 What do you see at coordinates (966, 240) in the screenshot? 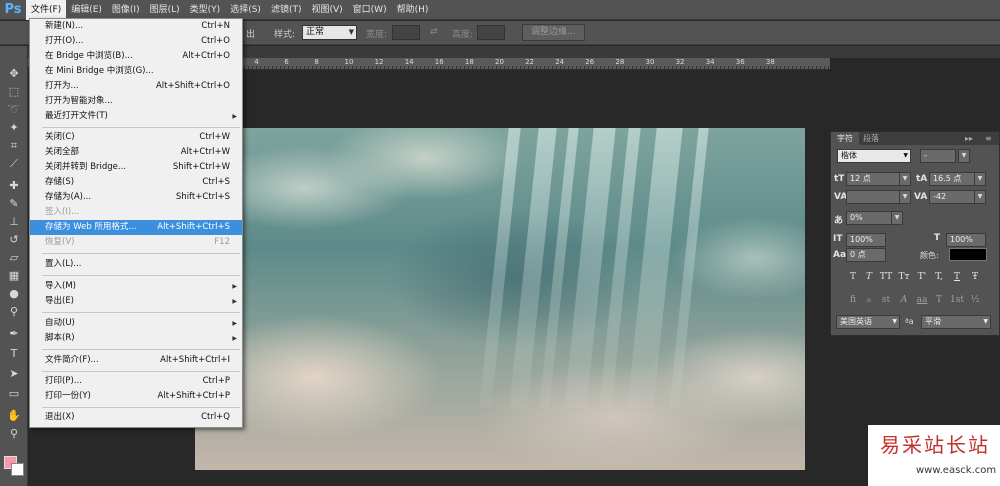
I see `horizontal-scale-input: 100%` at bounding box center [966, 240].